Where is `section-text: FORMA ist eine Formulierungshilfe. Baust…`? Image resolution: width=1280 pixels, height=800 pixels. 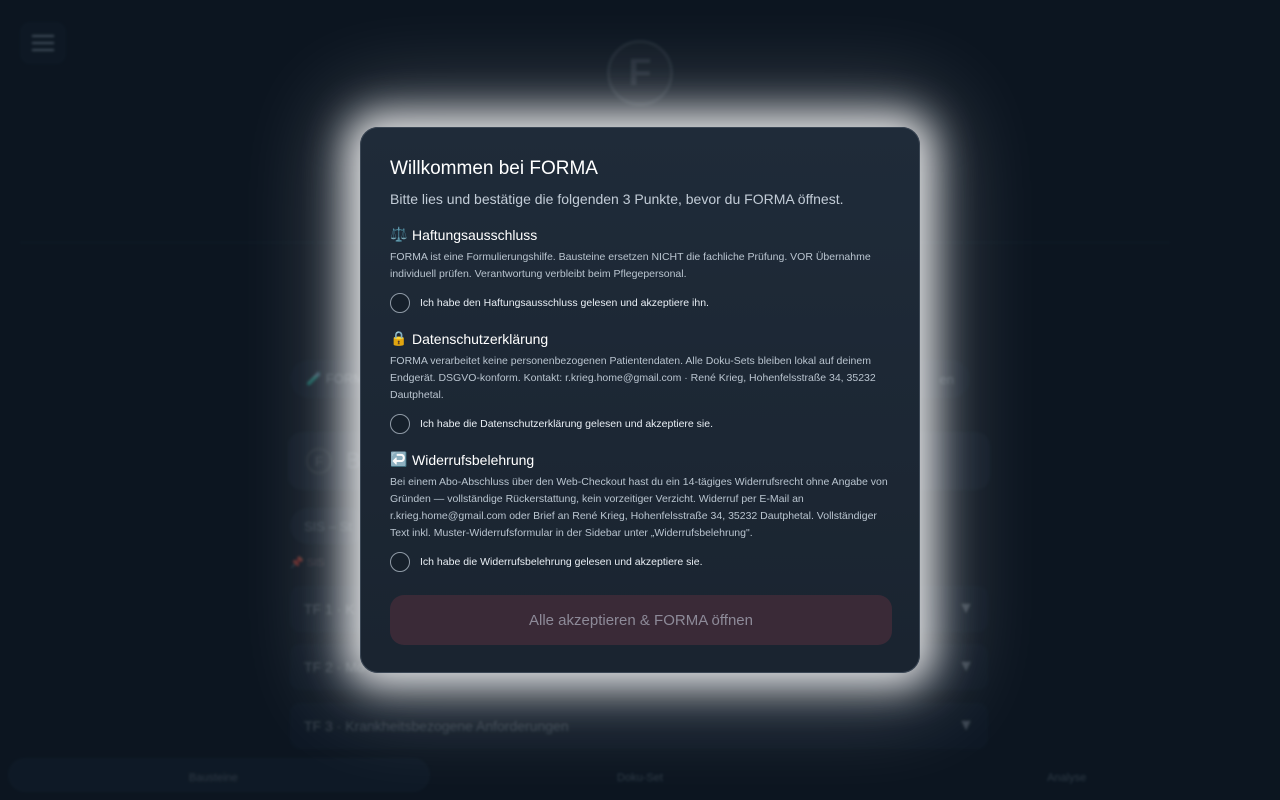
section-text: FORMA ist eine Formulierungshilfe. Baust… is located at coordinates (630, 265).